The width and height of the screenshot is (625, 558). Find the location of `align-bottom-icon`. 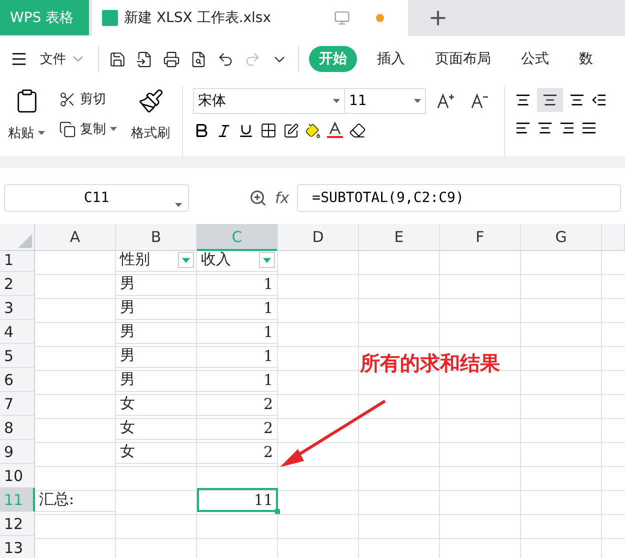

align-bottom-icon is located at coordinates (577, 100).